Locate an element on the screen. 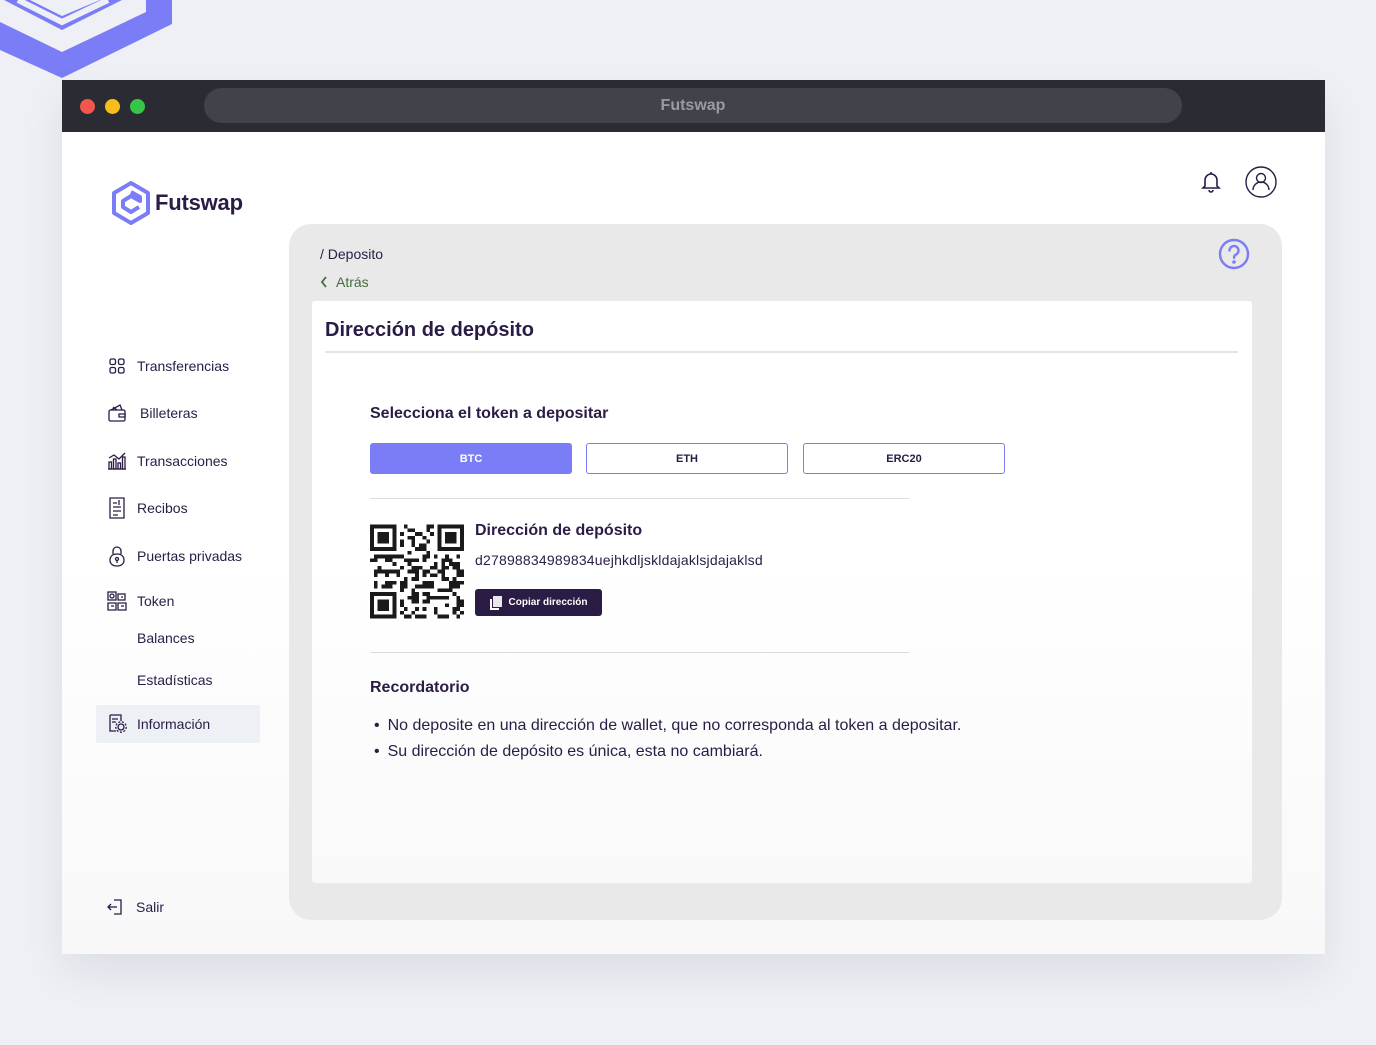 This screenshot has height=1045, width=1376. sidebar-item-label: Estadísticas is located at coordinates (175, 680).